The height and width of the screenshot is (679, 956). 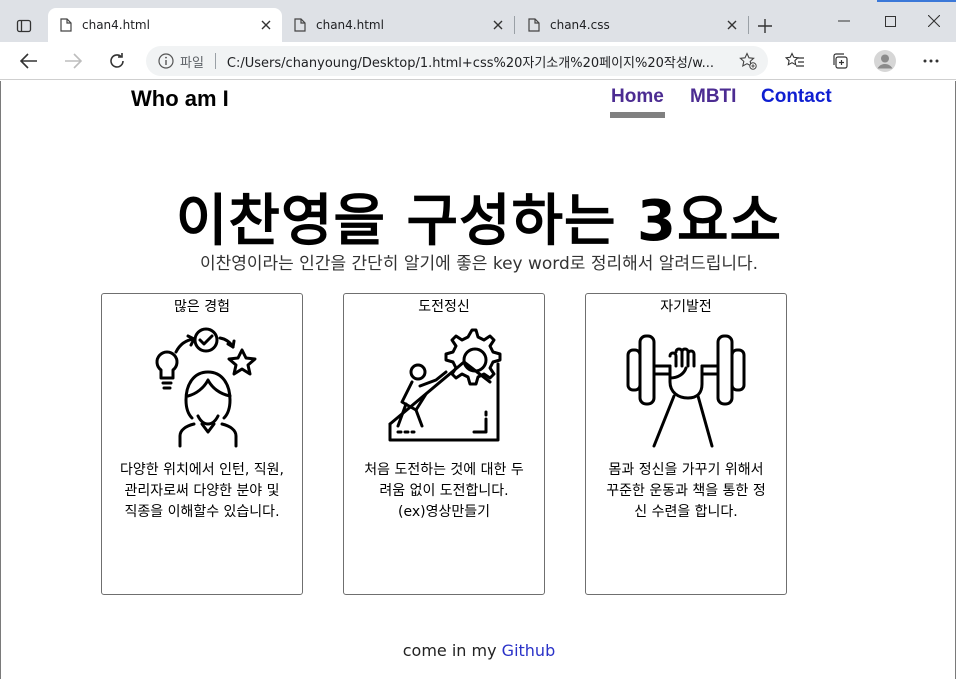 I want to click on card-title: 도전정신, so click(x=444, y=307).